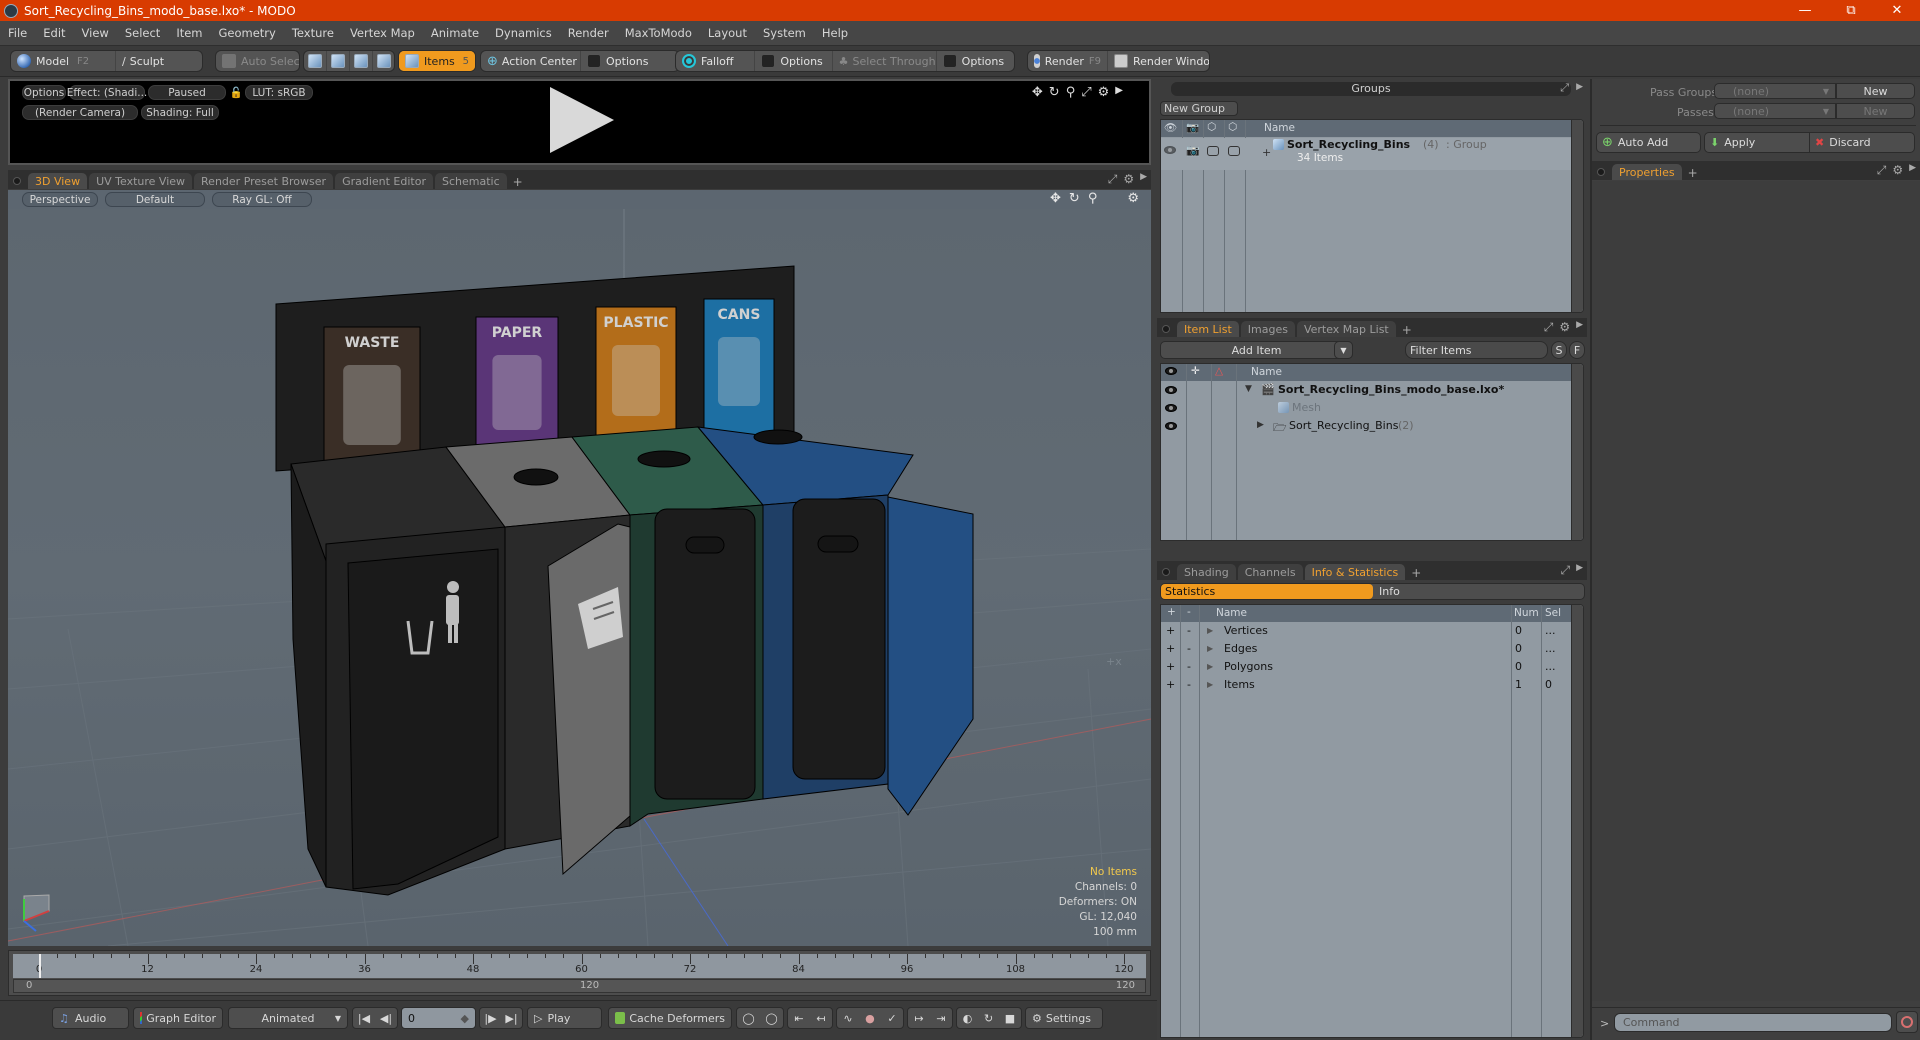  What do you see at coordinates (257, 61) in the screenshot?
I see `auto-select-button: Auto Select` at bounding box center [257, 61].